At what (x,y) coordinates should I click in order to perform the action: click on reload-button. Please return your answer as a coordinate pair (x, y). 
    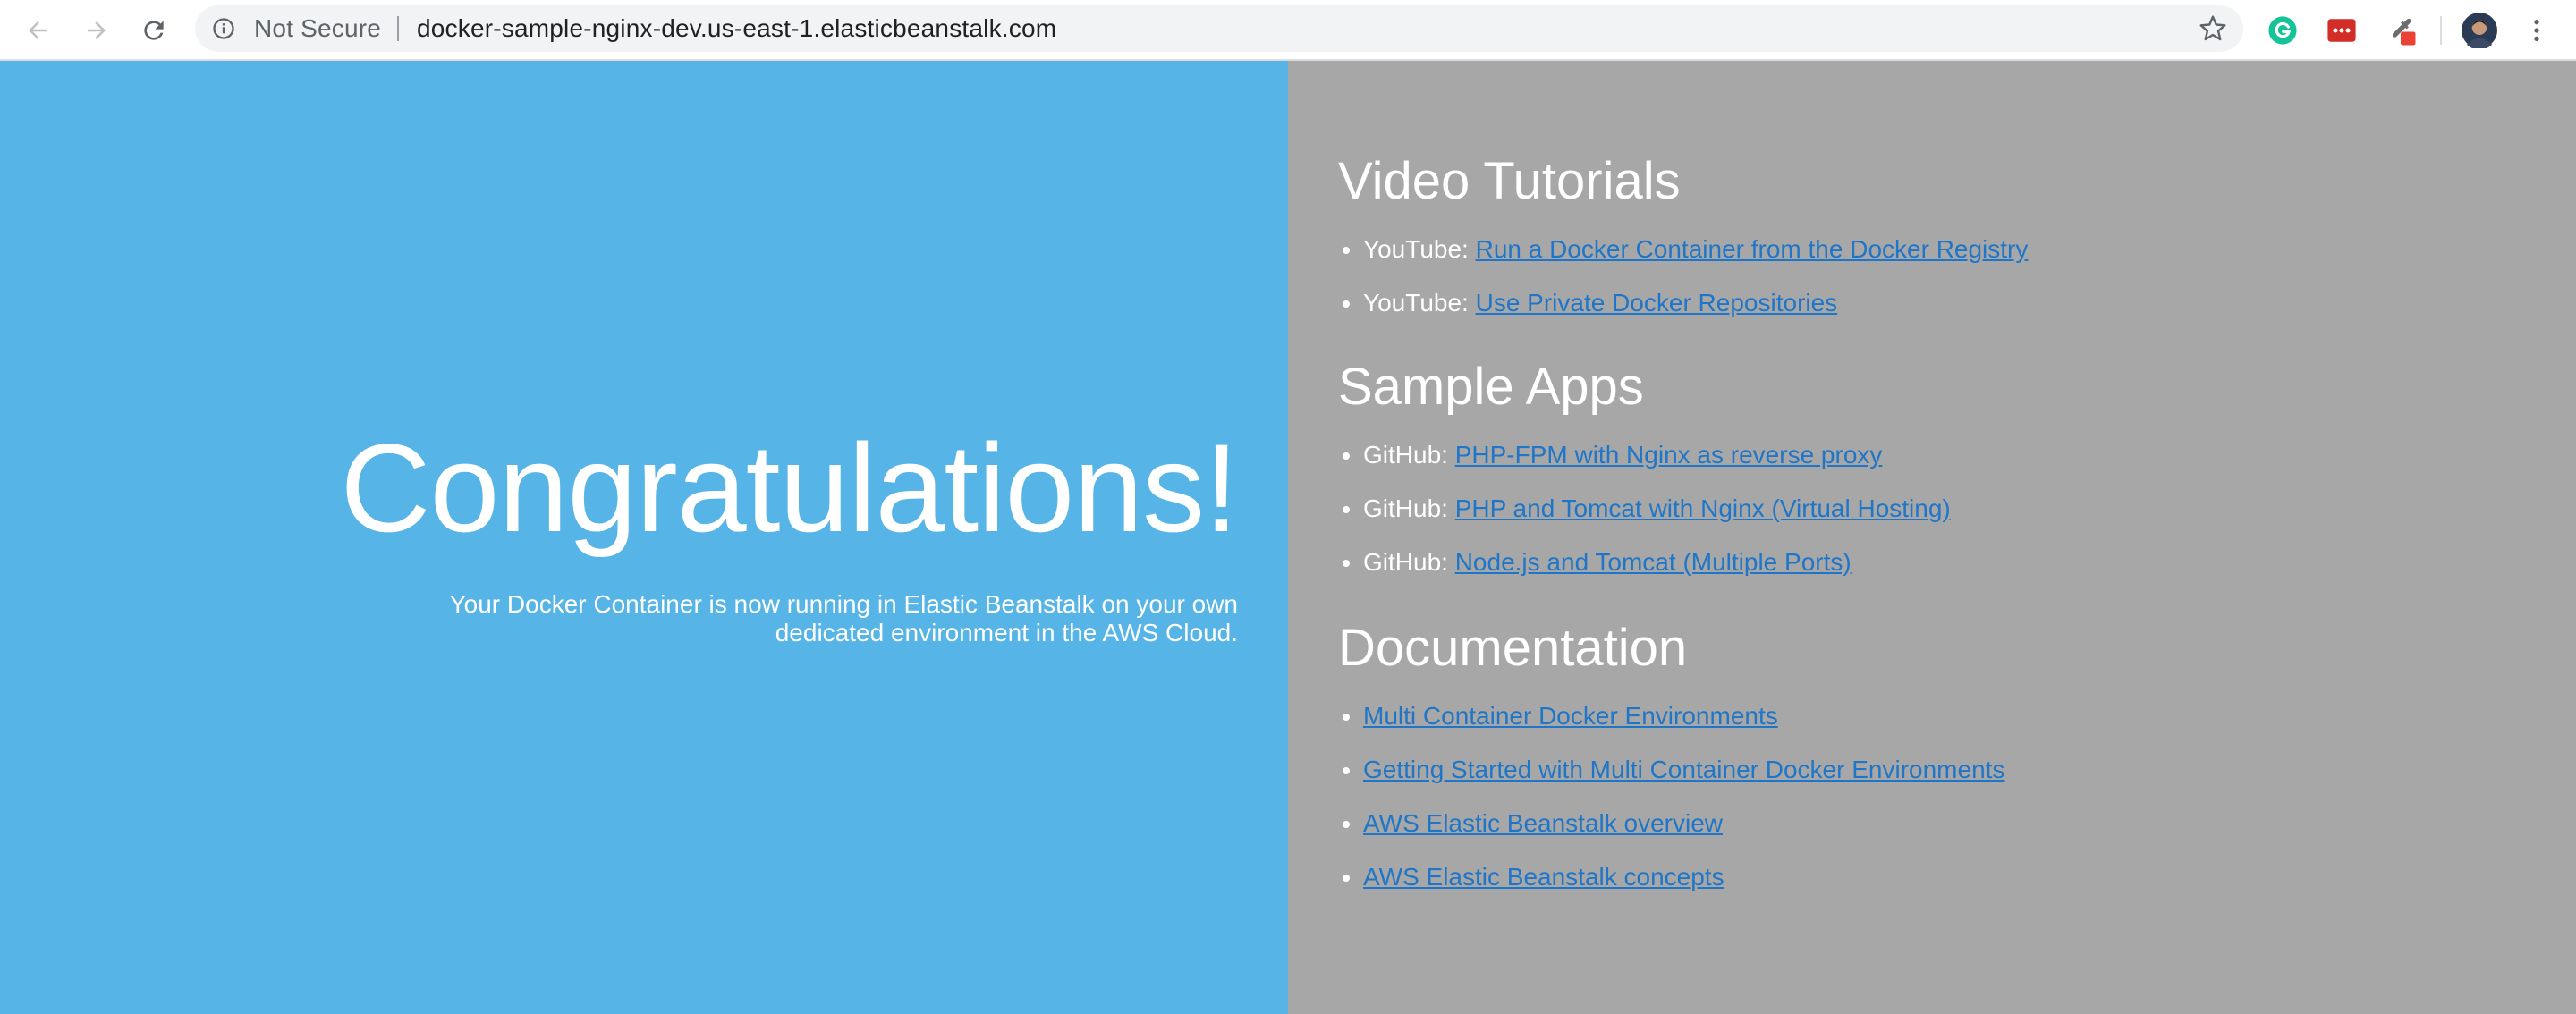
    Looking at the image, I should click on (154, 30).